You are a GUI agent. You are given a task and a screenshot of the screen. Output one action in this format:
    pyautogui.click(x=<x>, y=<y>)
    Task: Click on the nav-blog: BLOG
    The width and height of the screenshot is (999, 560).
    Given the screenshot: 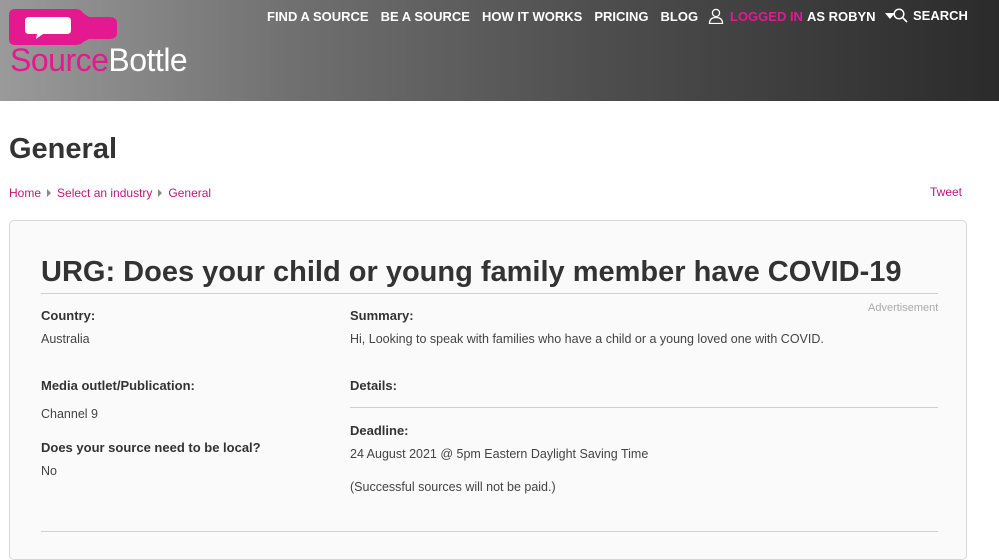 What is the action you would take?
    pyautogui.click(x=680, y=16)
    